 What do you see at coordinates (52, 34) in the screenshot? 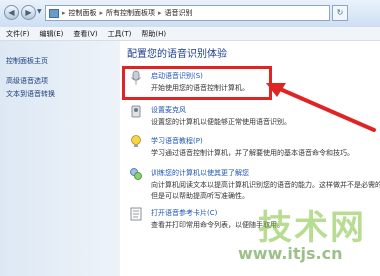
I see `menu-edit: 编辑(E)` at bounding box center [52, 34].